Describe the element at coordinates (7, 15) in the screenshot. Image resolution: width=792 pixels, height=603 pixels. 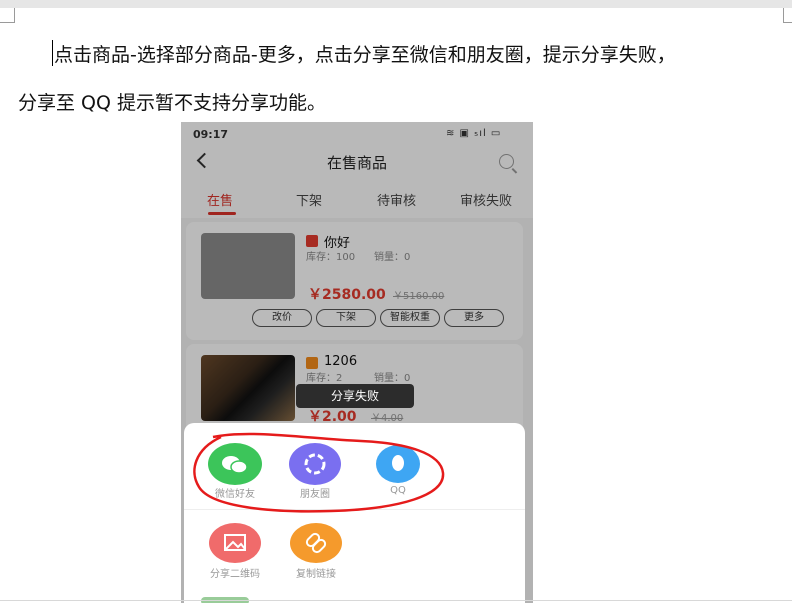
I see `page-corner-mark-left` at that location.